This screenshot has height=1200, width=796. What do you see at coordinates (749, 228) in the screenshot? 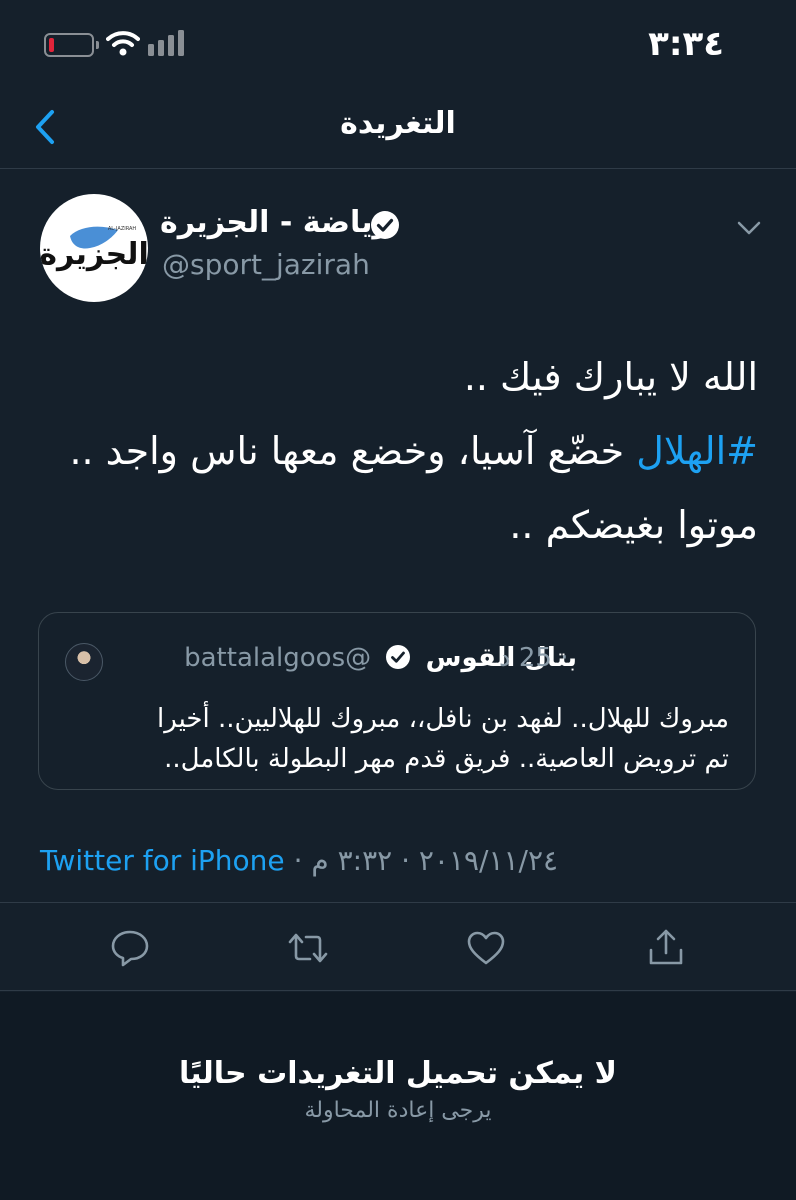
I see `chevron-down-icon` at bounding box center [749, 228].